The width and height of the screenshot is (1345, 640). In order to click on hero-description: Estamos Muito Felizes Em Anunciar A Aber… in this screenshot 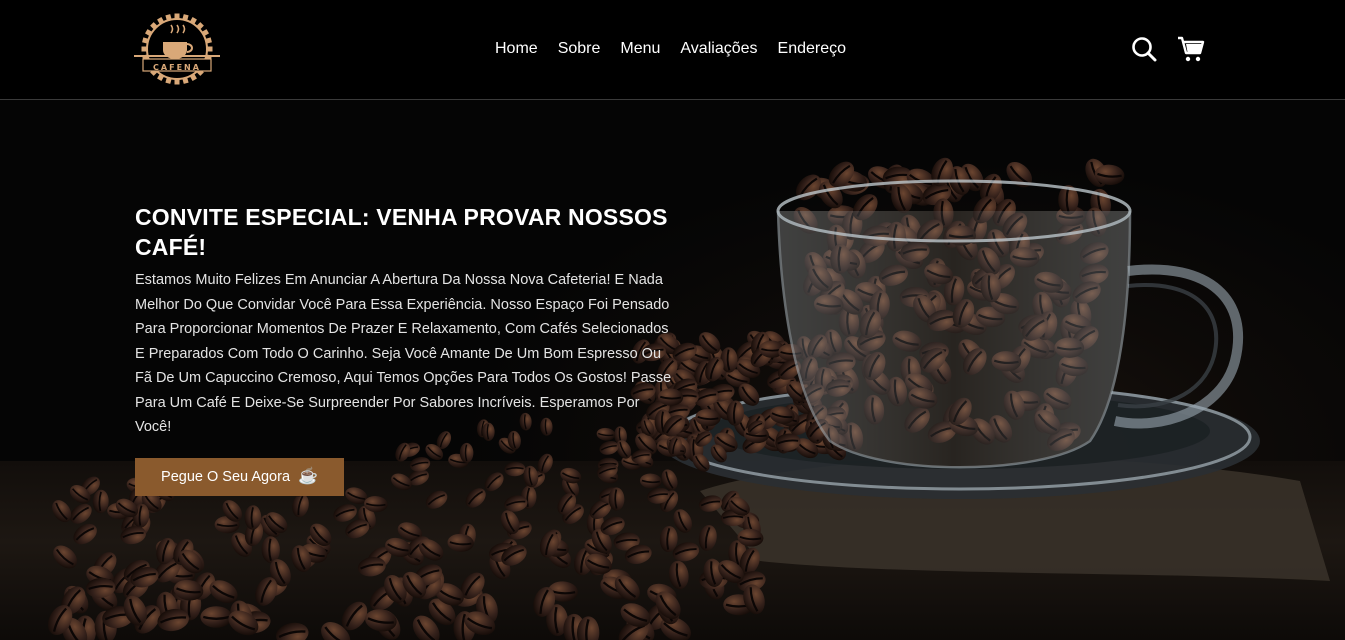, I will do `click(403, 353)`.